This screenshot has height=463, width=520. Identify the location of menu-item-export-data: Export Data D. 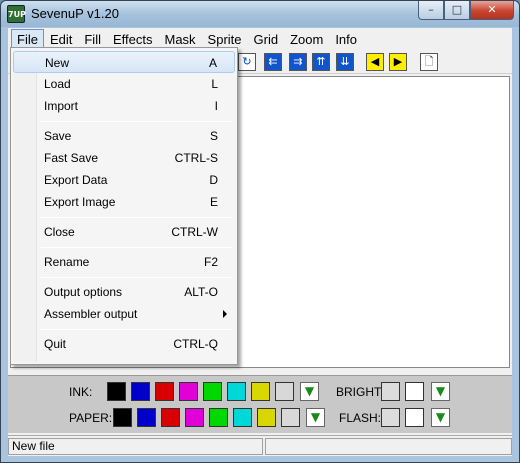
(124, 180).